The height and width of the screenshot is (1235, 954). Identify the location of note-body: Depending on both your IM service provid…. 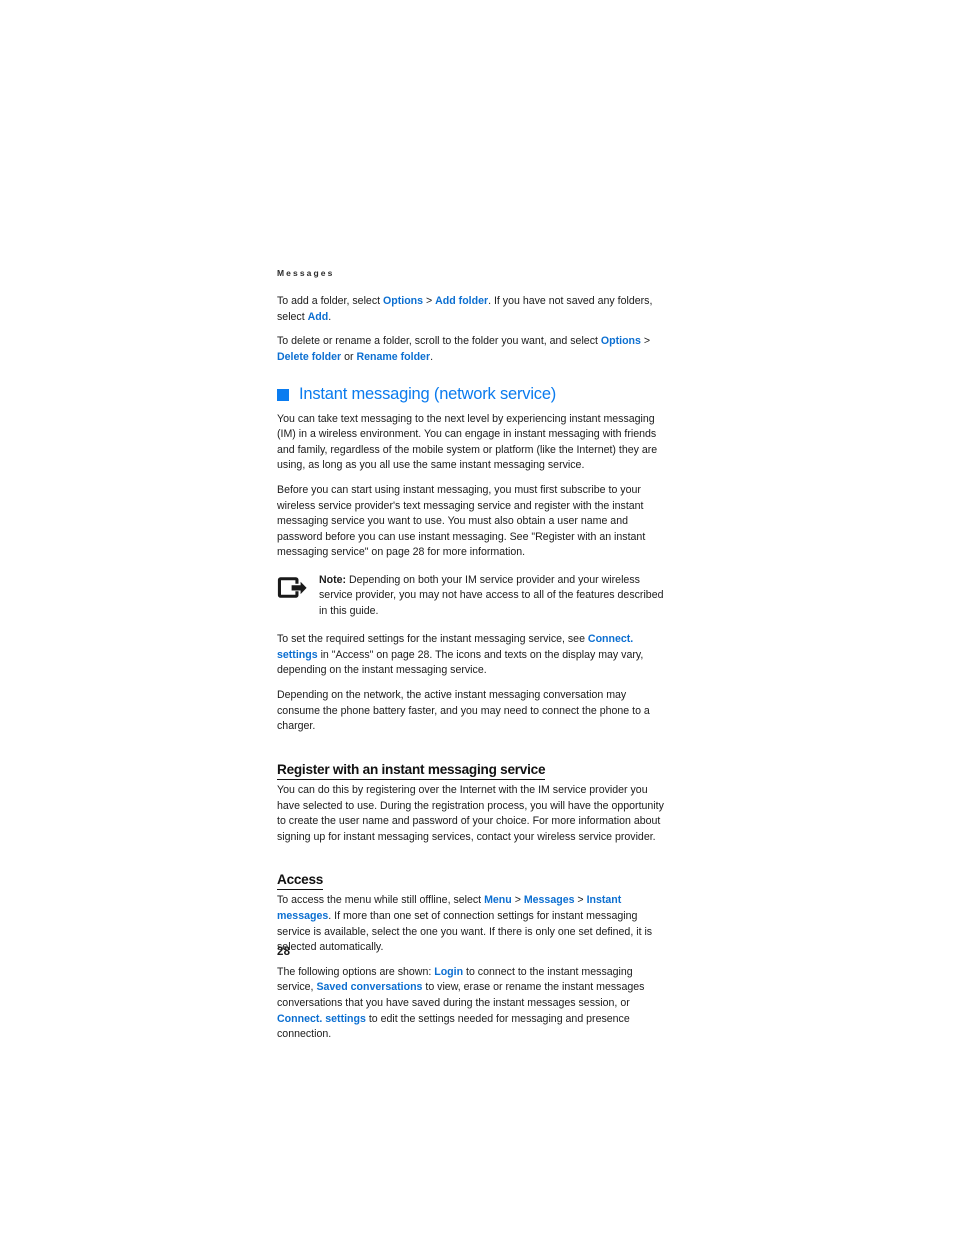
(491, 595).